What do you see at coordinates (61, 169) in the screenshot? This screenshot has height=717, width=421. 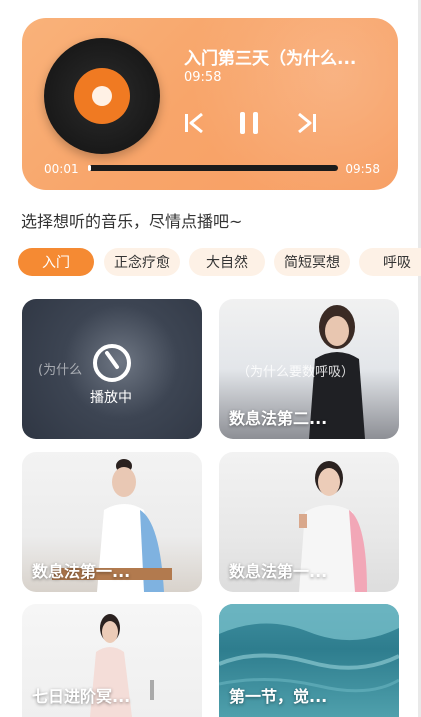 I see `current-time: 00:01` at bounding box center [61, 169].